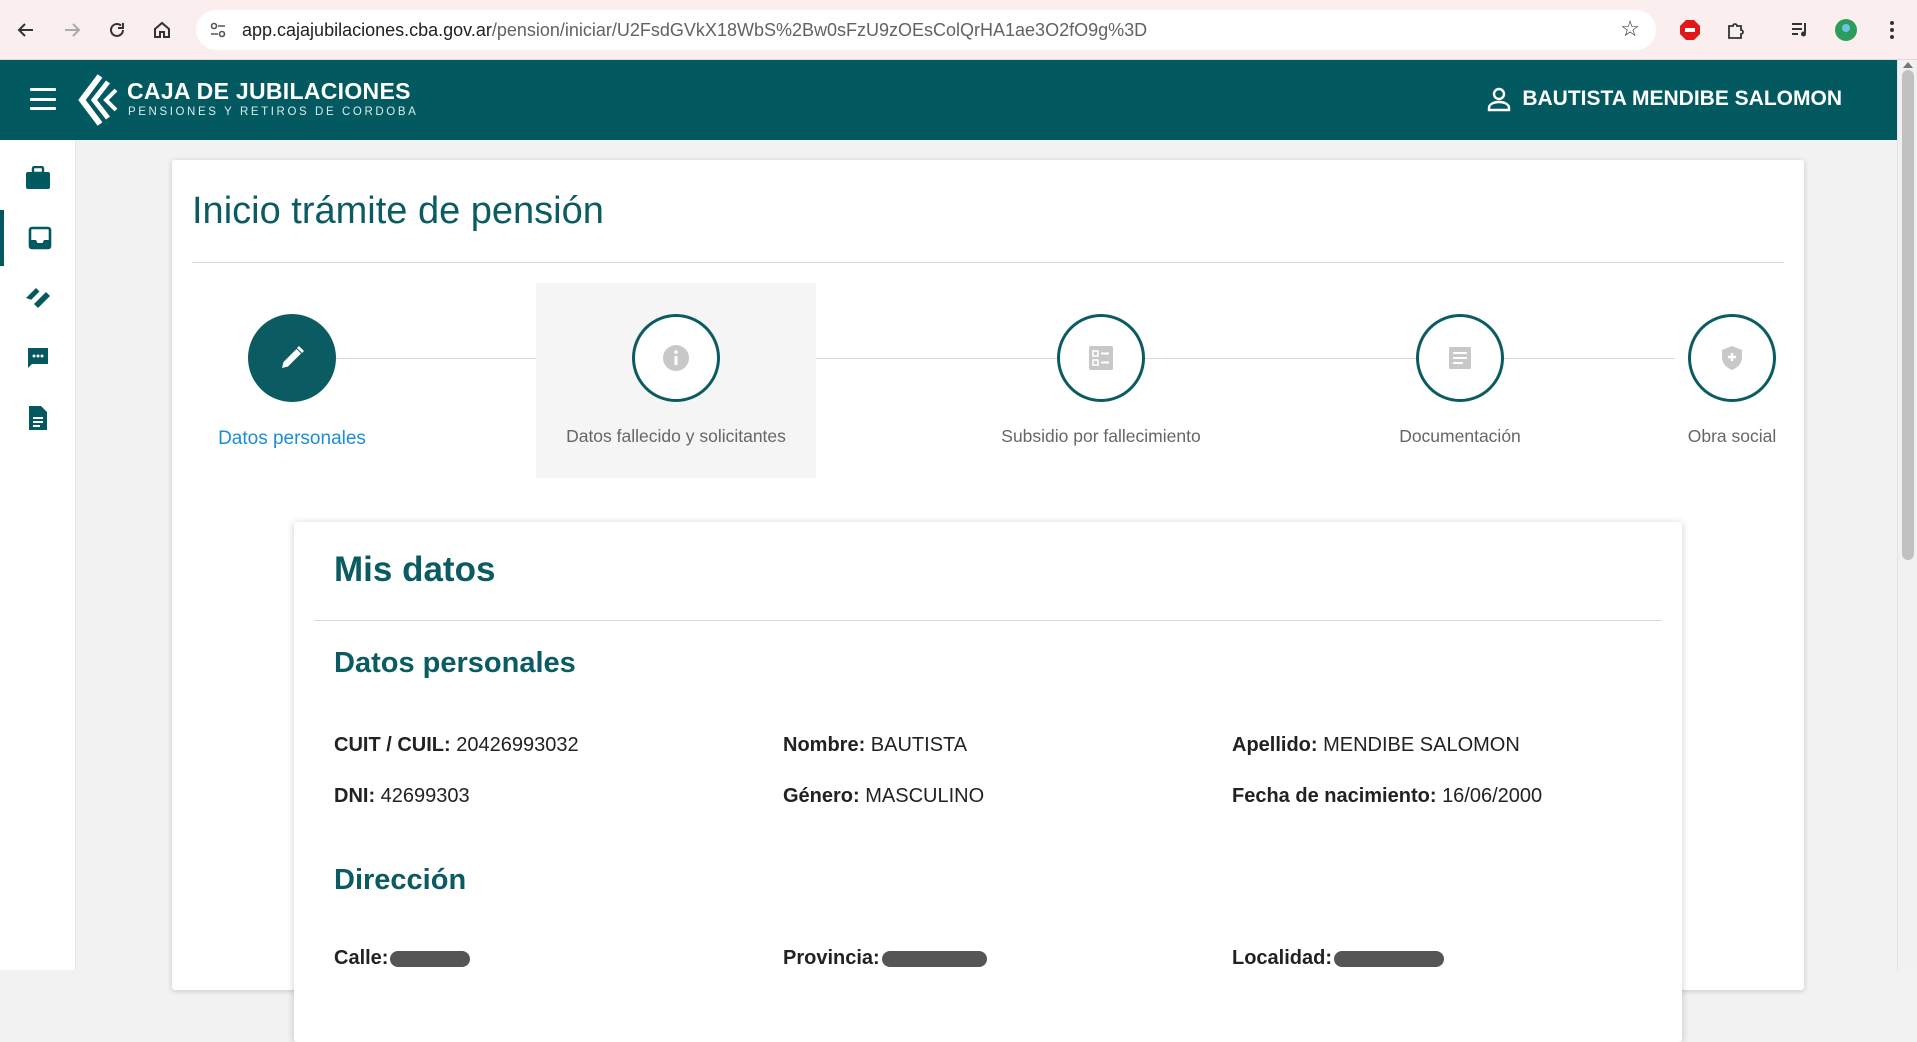 This screenshot has width=1917, height=1042. What do you see at coordinates (1736, 30) in the screenshot?
I see `puzzle-extensions-icon` at bounding box center [1736, 30].